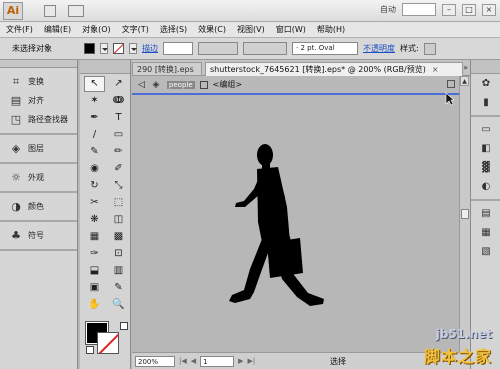 The image size is (500, 369). What do you see at coordinates (465, 67) in the screenshot?
I see `tabs-overflow-icon: »` at bounding box center [465, 67].